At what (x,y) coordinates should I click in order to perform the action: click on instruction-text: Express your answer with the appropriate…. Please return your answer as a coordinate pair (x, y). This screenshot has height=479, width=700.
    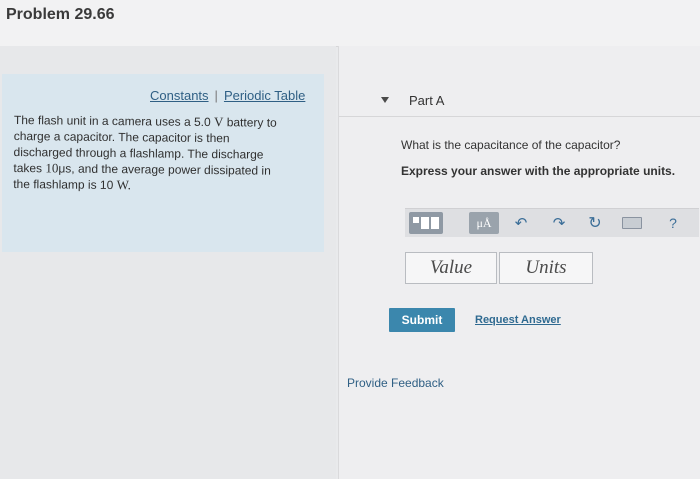
    Looking at the image, I should click on (538, 171).